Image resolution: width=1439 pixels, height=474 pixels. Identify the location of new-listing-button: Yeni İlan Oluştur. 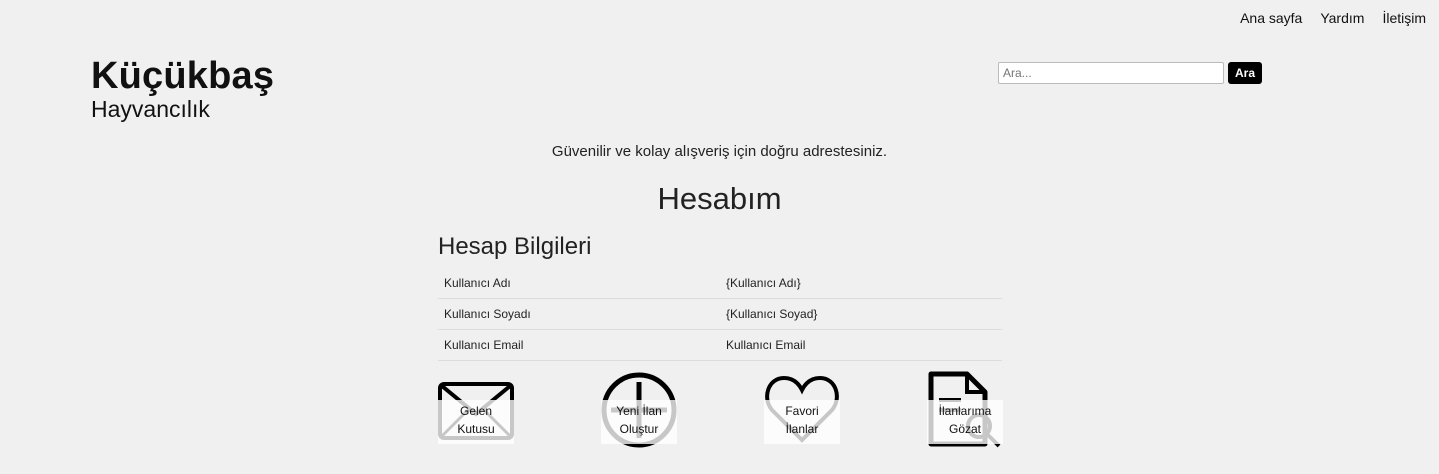
(639, 410).